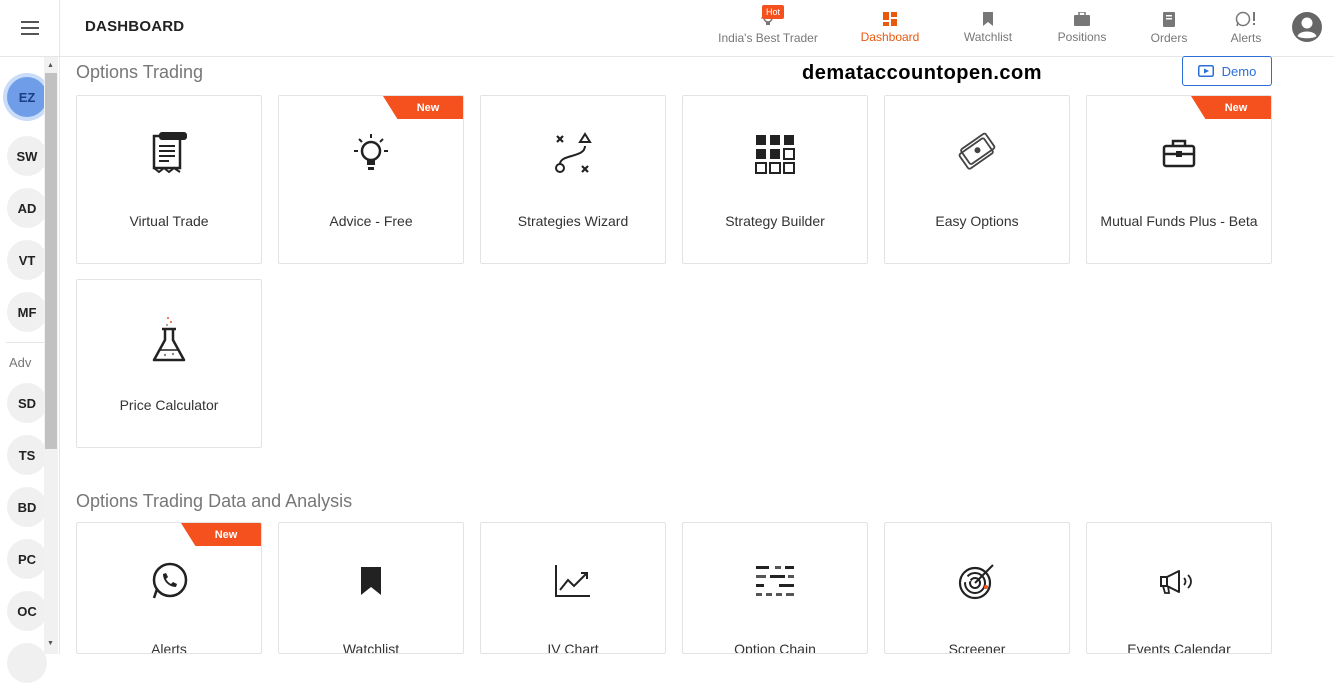 The height and width of the screenshot is (683, 1334). What do you see at coordinates (27, 312) in the screenshot?
I see `sidebar-item-mf: MF` at bounding box center [27, 312].